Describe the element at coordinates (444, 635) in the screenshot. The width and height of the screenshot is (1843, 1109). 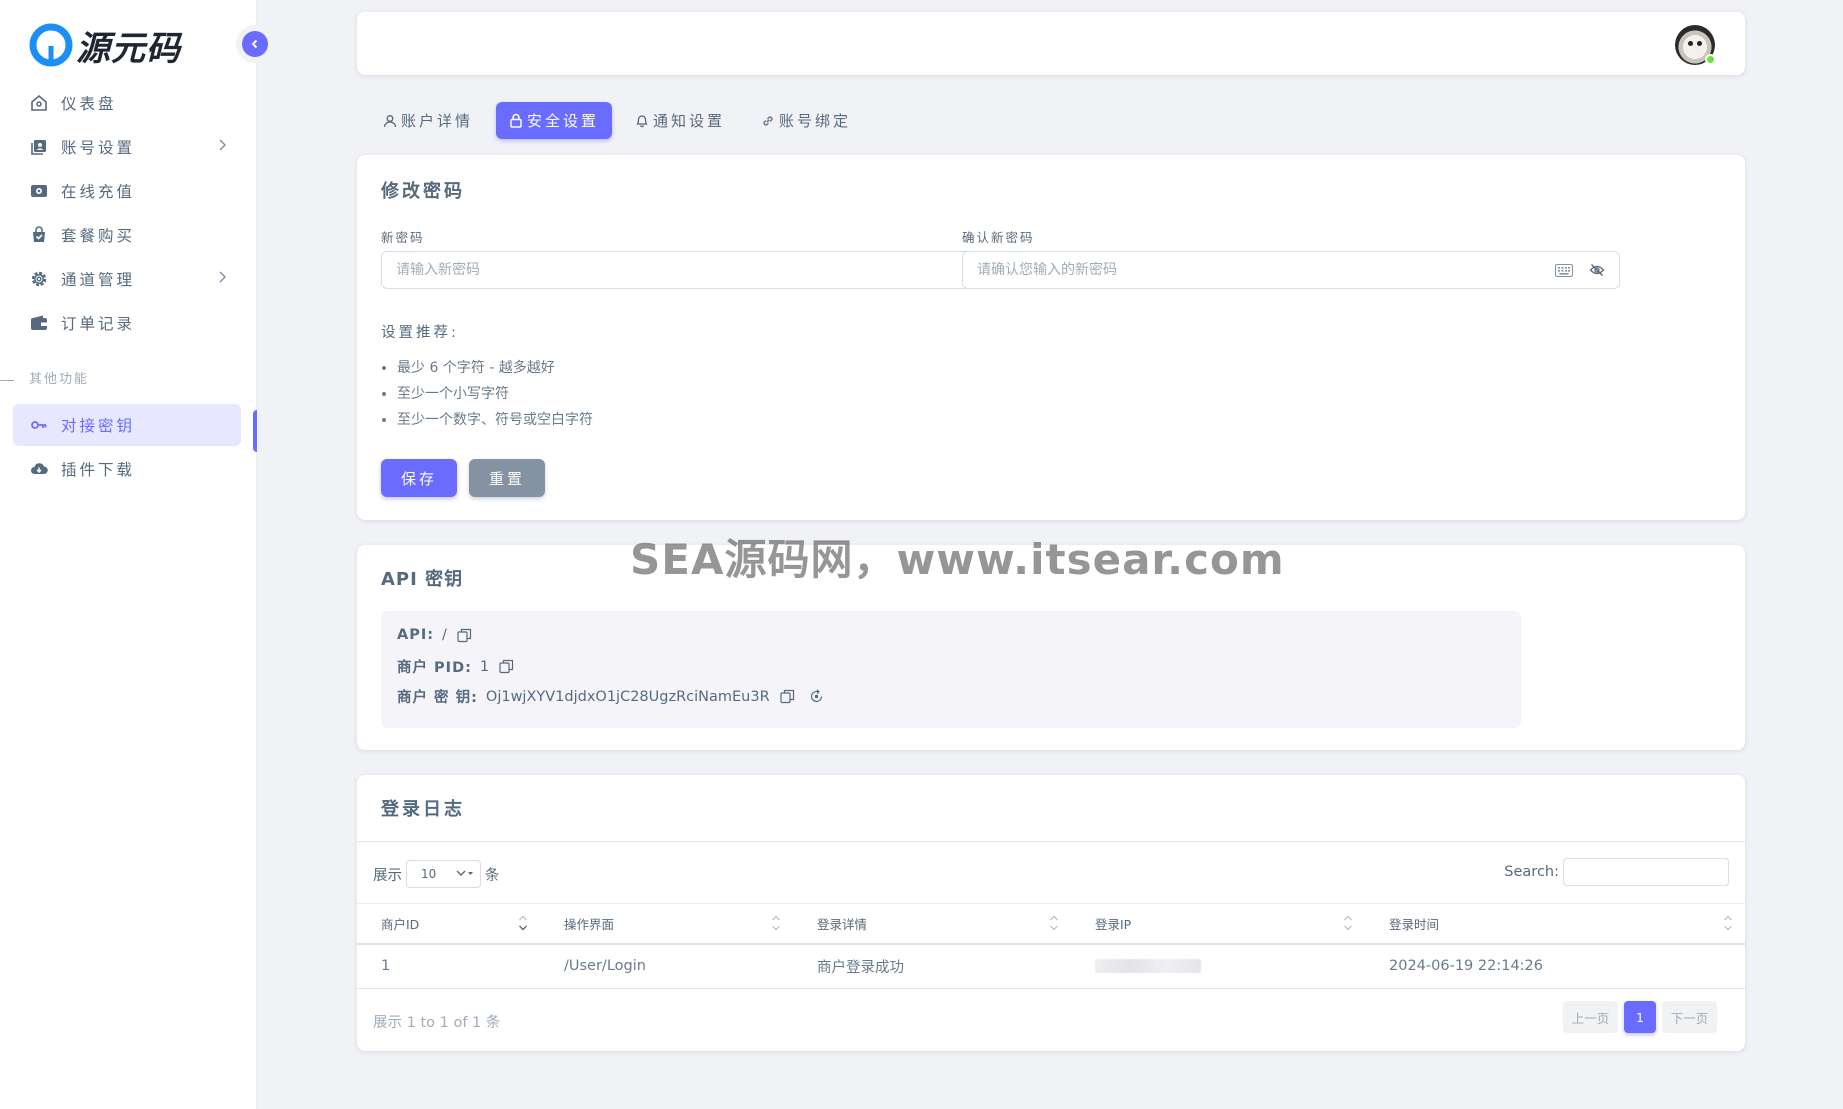
I see `api-value: /` at that location.